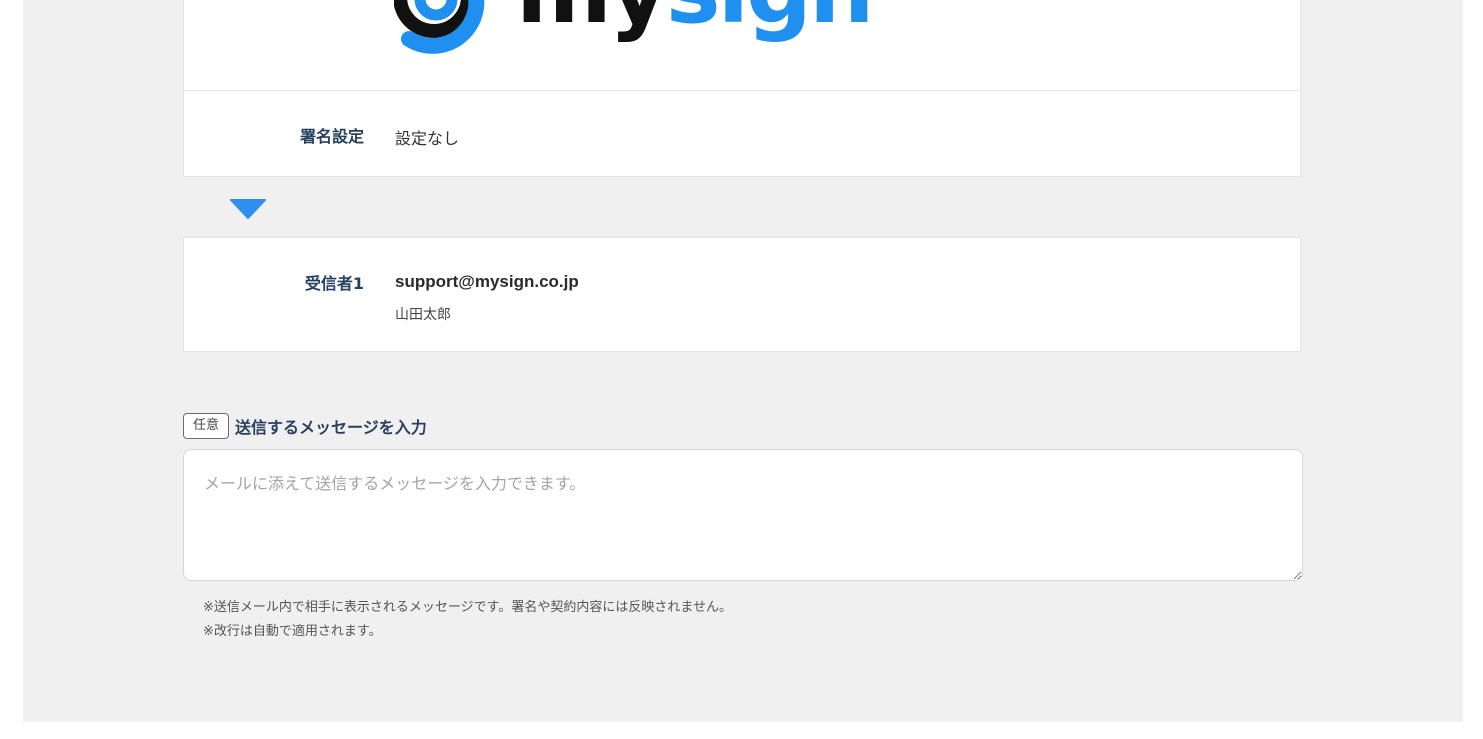  What do you see at coordinates (427, 138) in the screenshot?
I see `signature-setting-value: 設定なし` at bounding box center [427, 138].